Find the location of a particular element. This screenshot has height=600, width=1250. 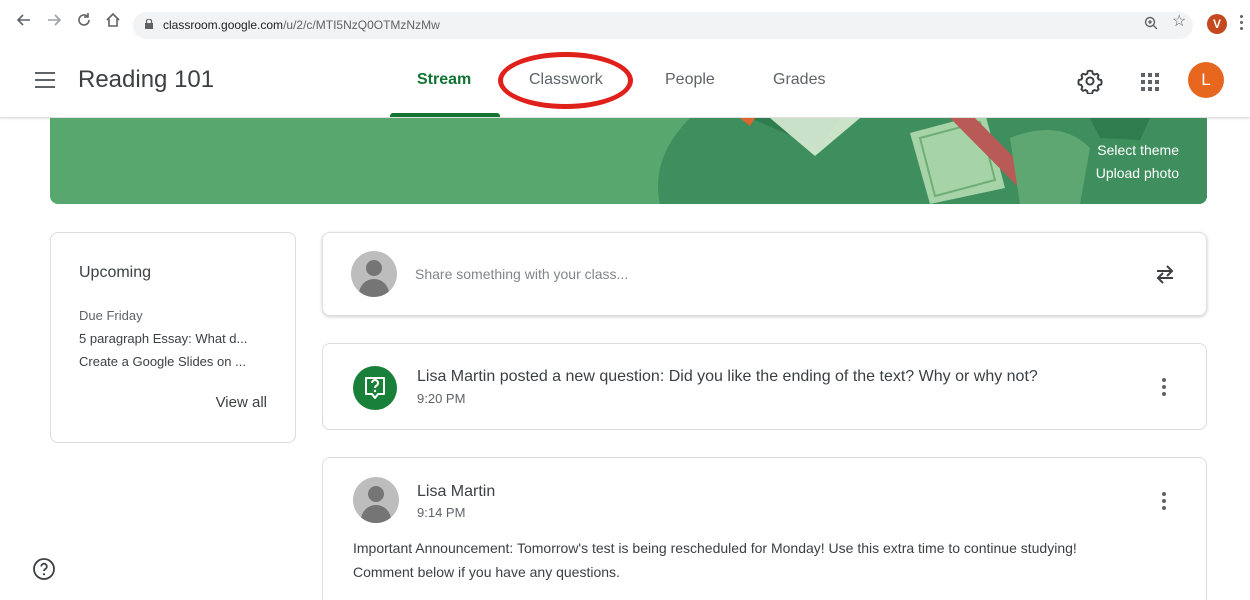

select-theme-link: Select theme is located at coordinates (1138, 150).